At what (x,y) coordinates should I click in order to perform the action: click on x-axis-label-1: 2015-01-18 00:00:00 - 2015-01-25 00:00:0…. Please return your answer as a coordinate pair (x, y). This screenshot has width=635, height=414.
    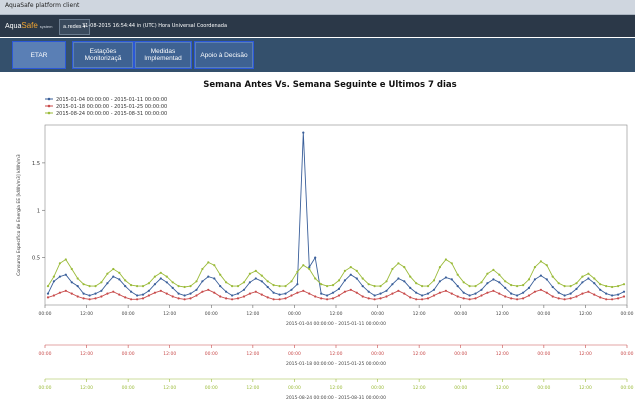
    Looking at the image, I should click on (336, 364).